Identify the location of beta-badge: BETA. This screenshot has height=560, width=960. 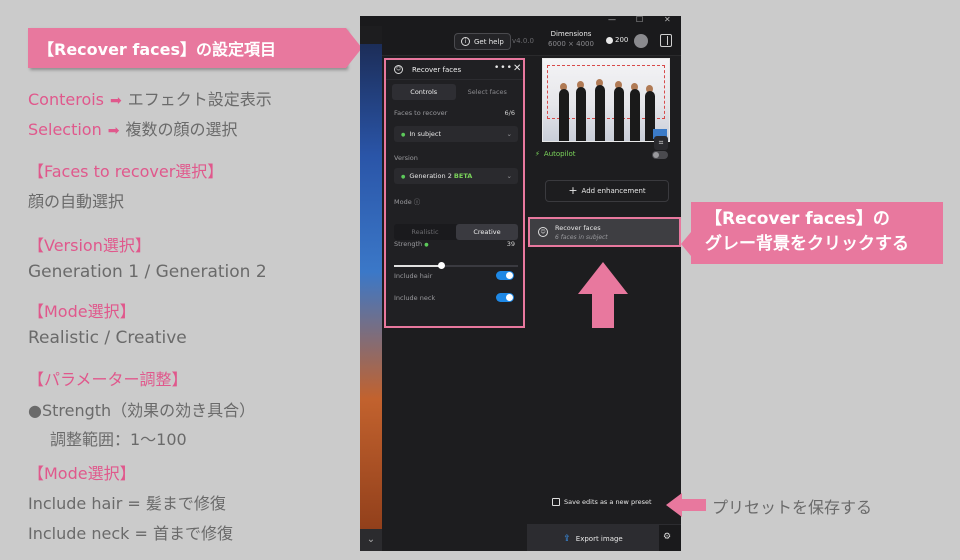
(463, 176).